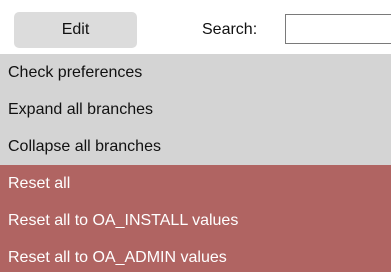 This screenshot has height=272, width=391. I want to click on menu-item-reset-all-oa-install: Reset all to OA_INSTALL values, so click(195, 221).